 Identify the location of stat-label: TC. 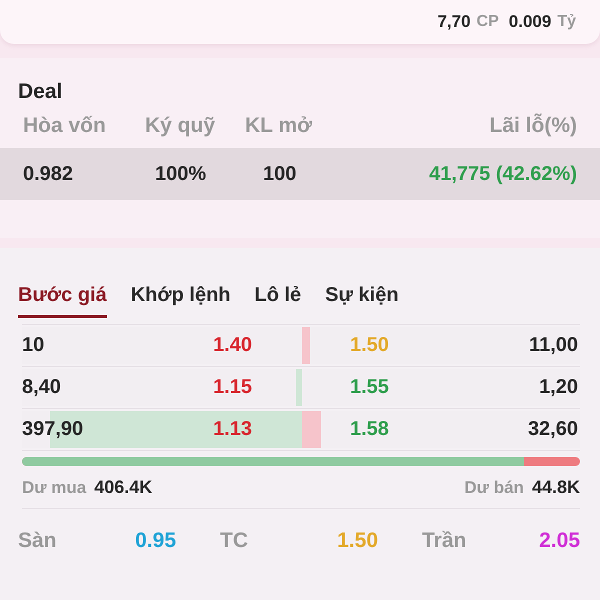
(234, 541).